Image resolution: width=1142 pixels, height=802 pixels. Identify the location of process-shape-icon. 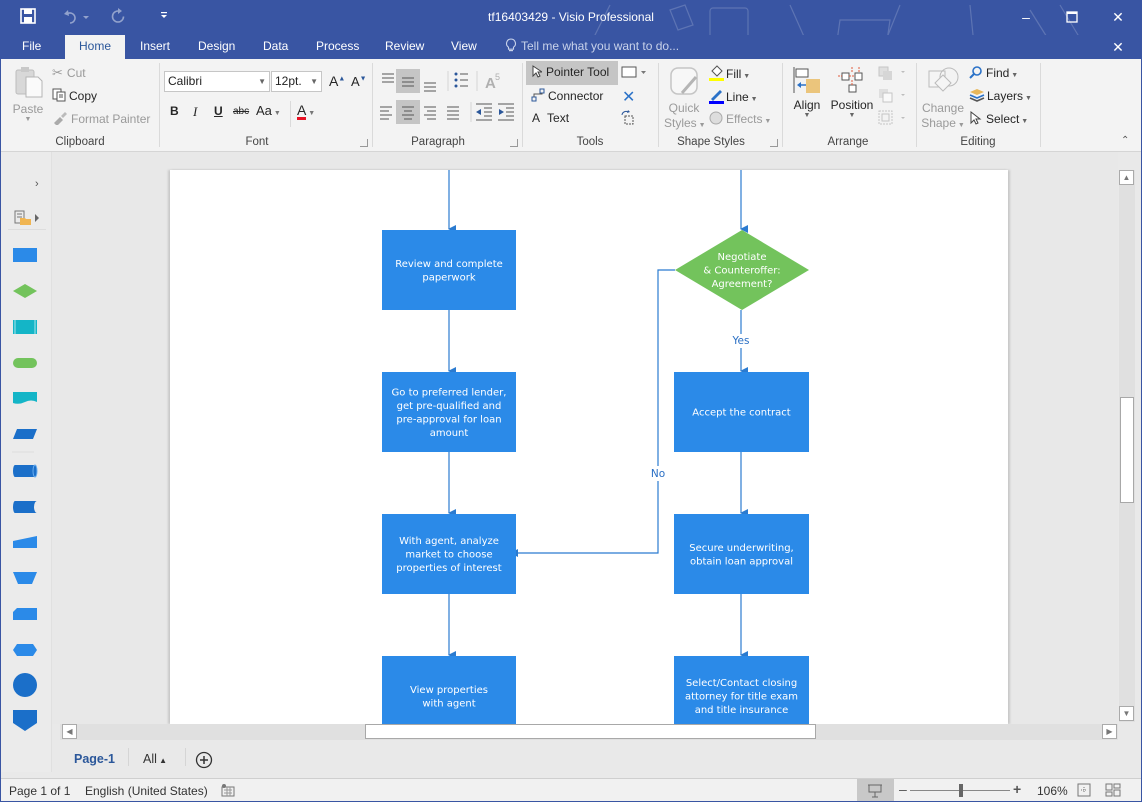
(25, 255).